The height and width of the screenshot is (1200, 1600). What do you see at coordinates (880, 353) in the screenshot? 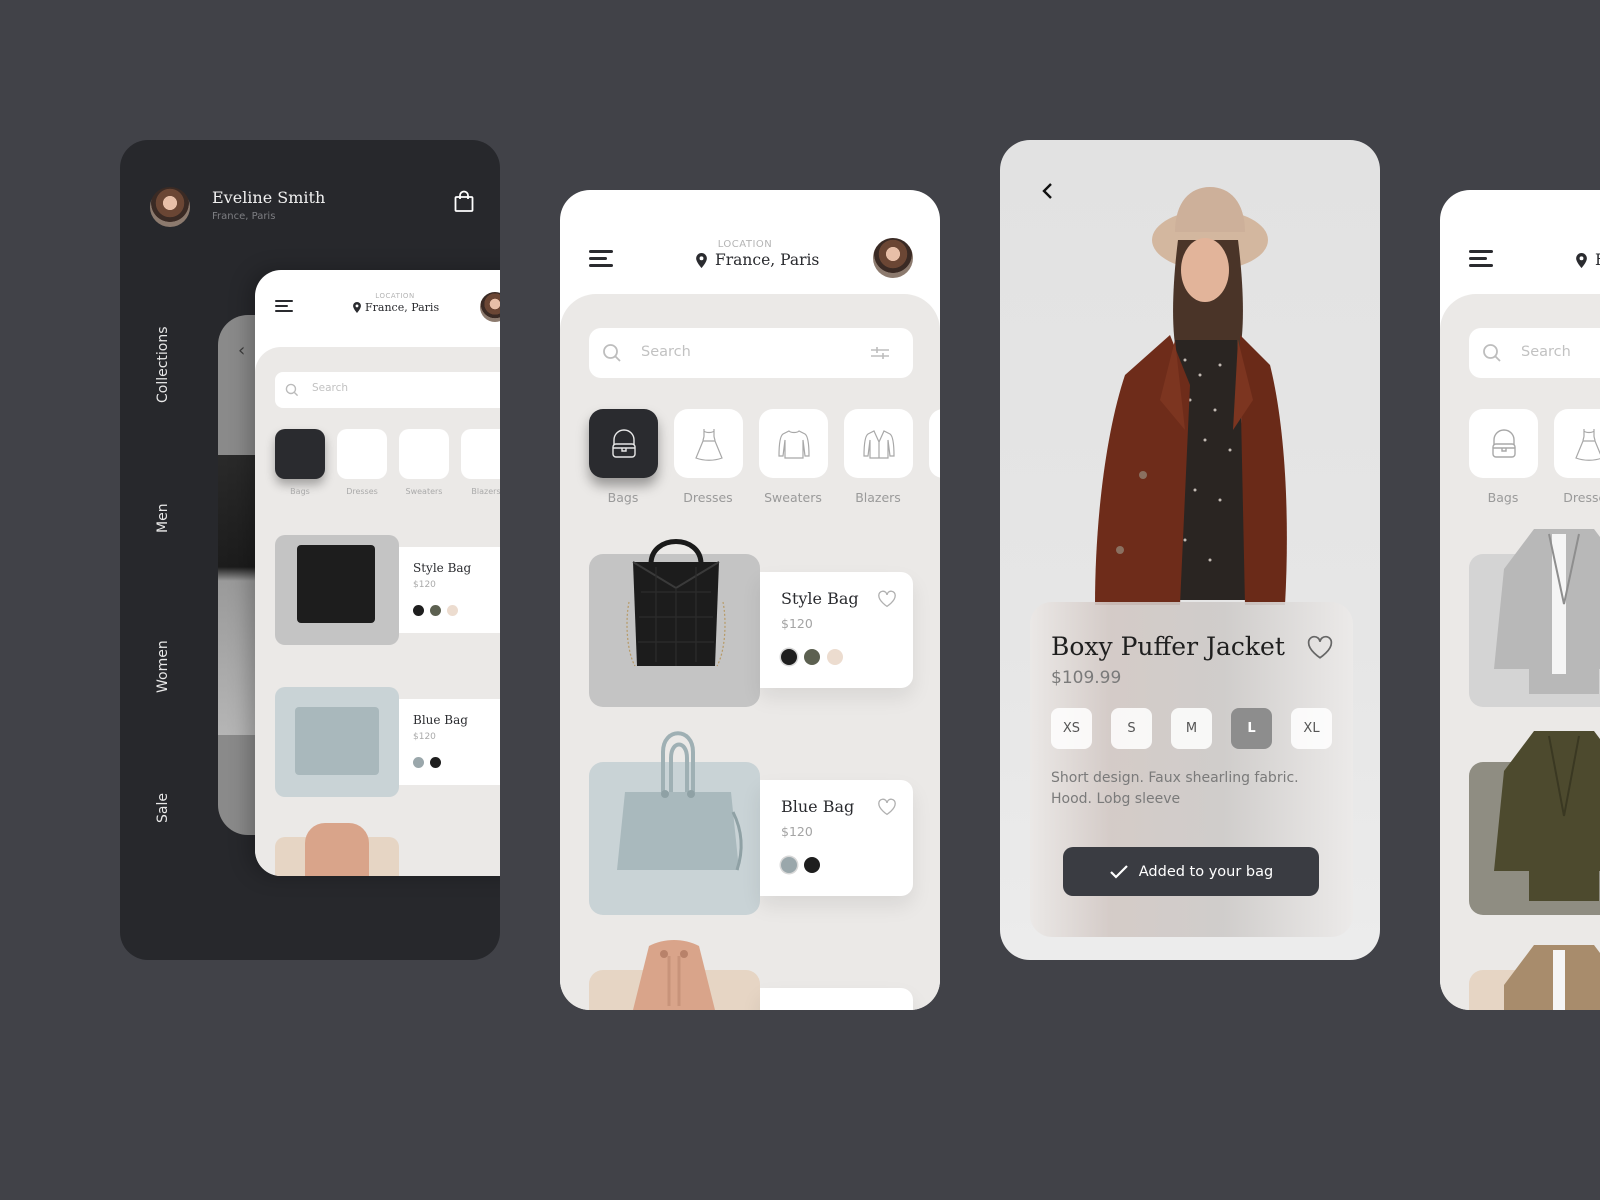
I see `filter-icon` at bounding box center [880, 353].